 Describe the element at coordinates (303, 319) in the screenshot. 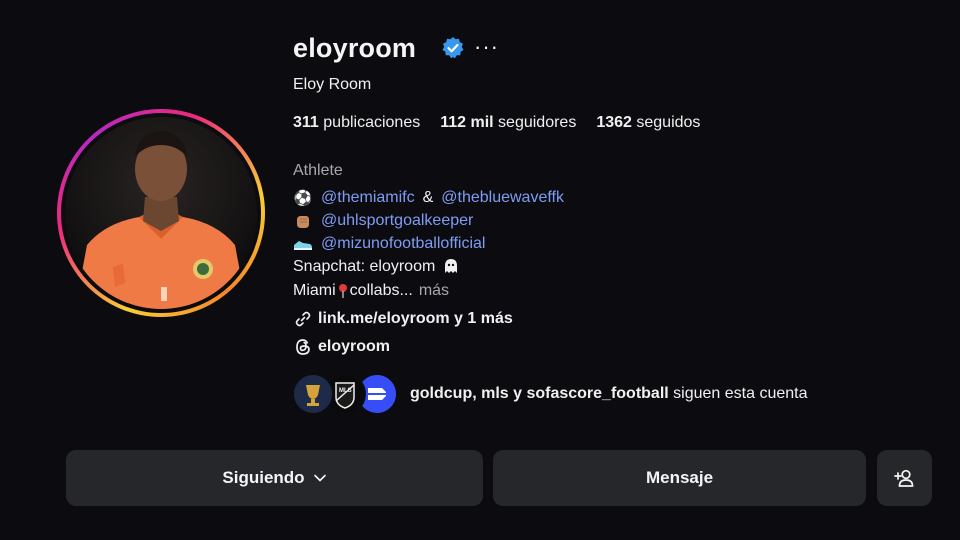

I see `link-icon` at that location.